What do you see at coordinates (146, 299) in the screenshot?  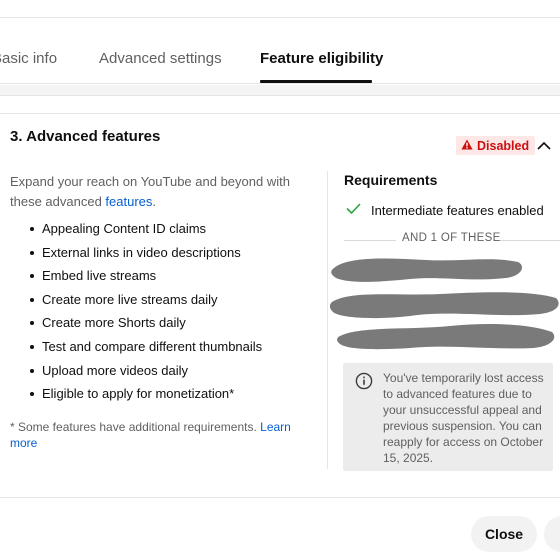 I see `feature-item: Create more live streams daily` at bounding box center [146, 299].